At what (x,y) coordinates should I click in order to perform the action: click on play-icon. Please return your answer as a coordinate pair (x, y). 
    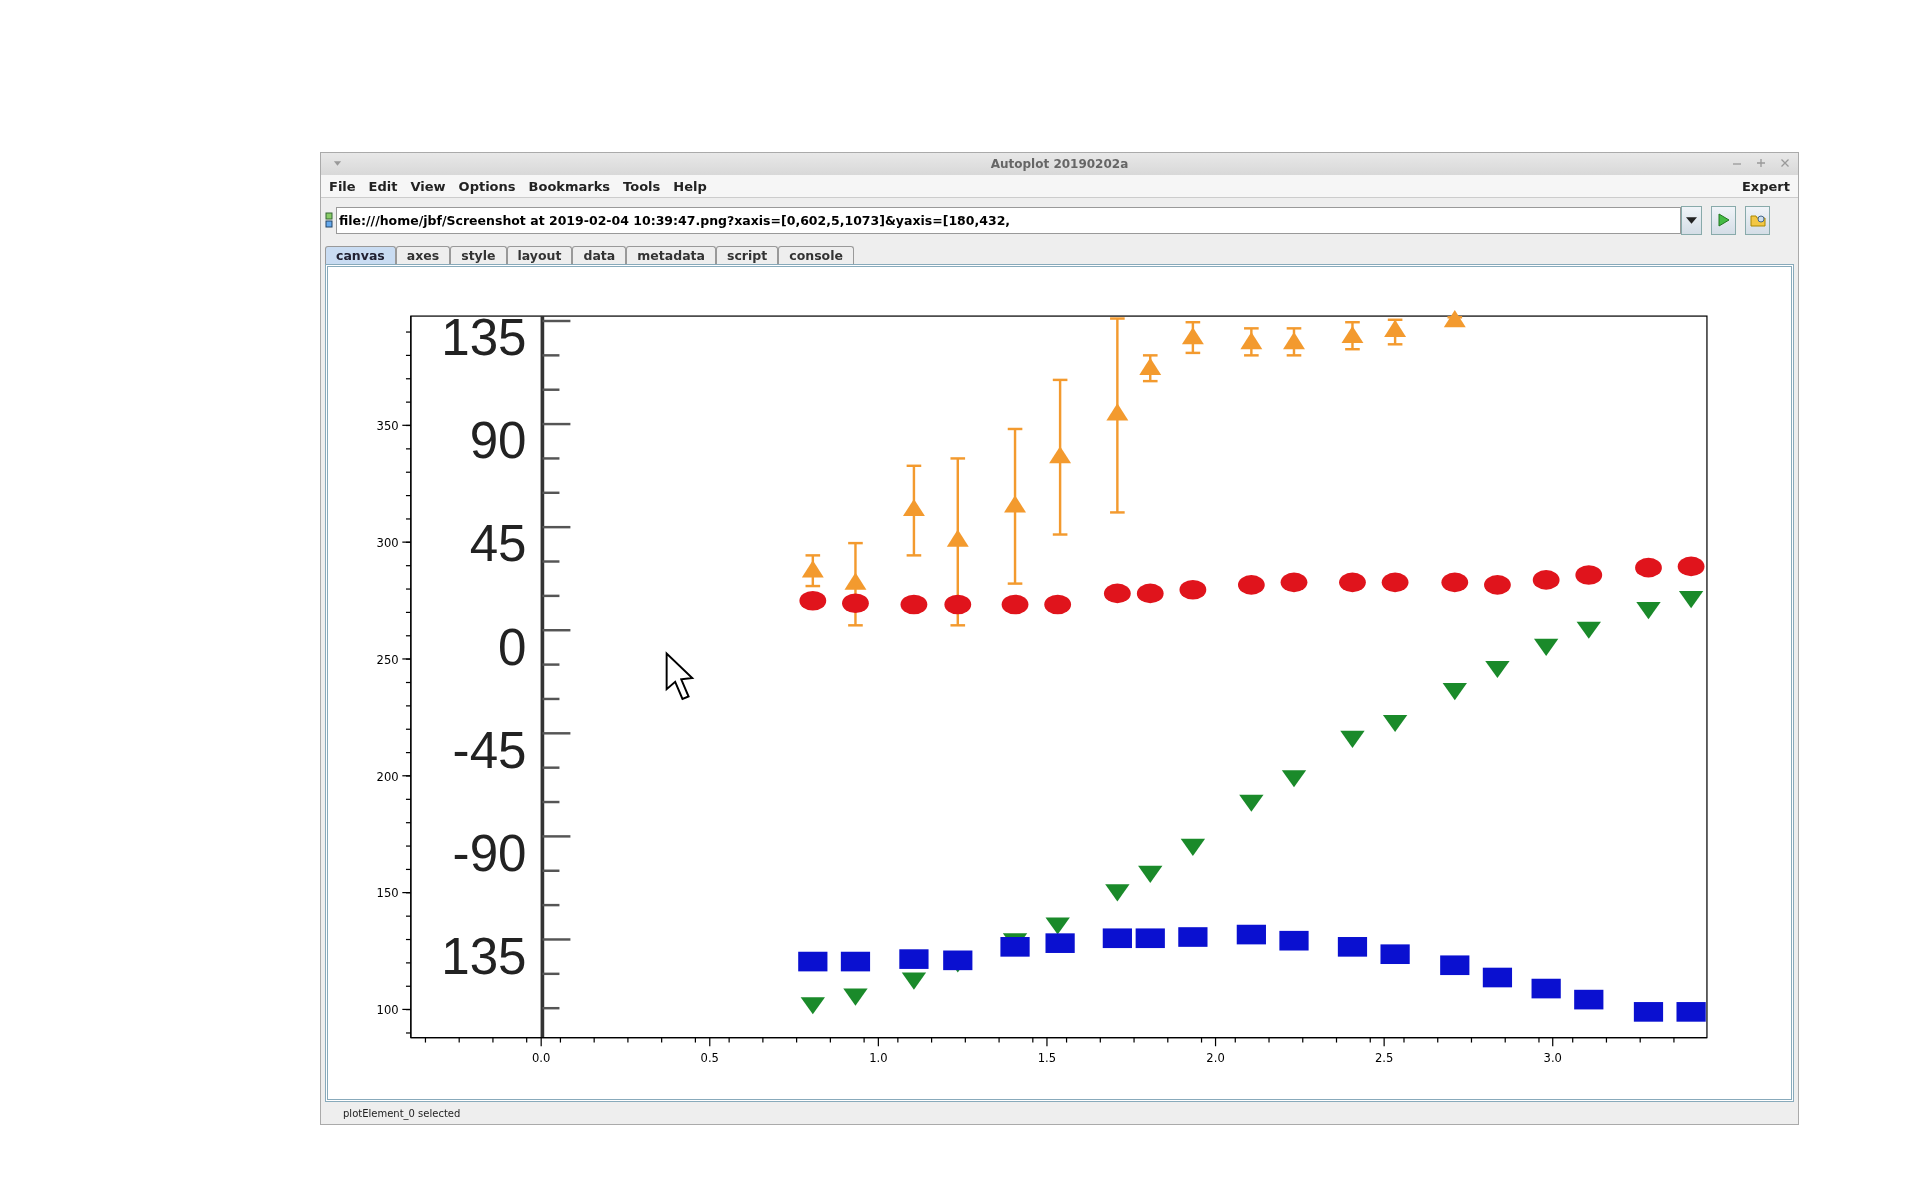
    Looking at the image, I should click on (1723, 220).